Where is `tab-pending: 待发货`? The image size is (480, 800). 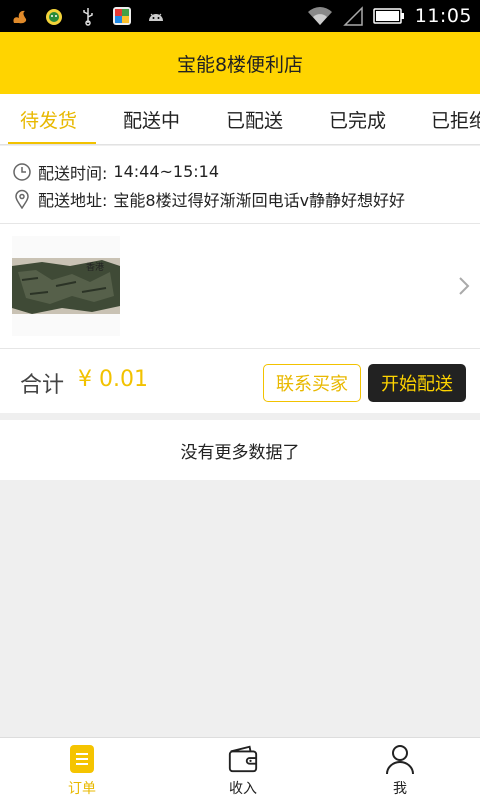
tab-pending: 待发货 is located at coordinates (48, 119).